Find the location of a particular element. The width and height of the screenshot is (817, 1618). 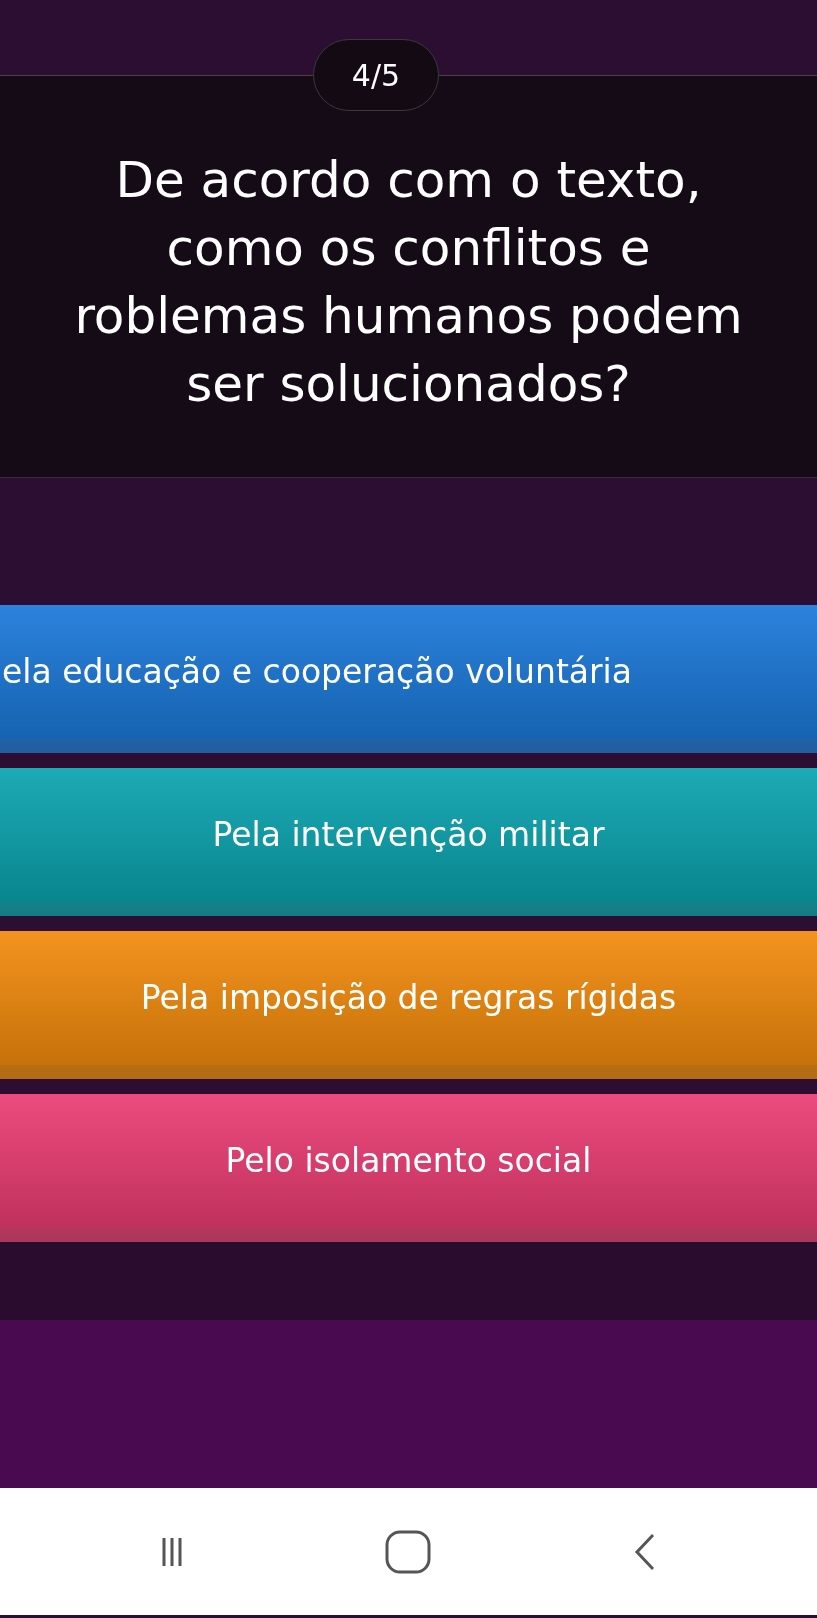

answer-button: Pela imposição de regras rígidas is located at coordinates (408, 1005).